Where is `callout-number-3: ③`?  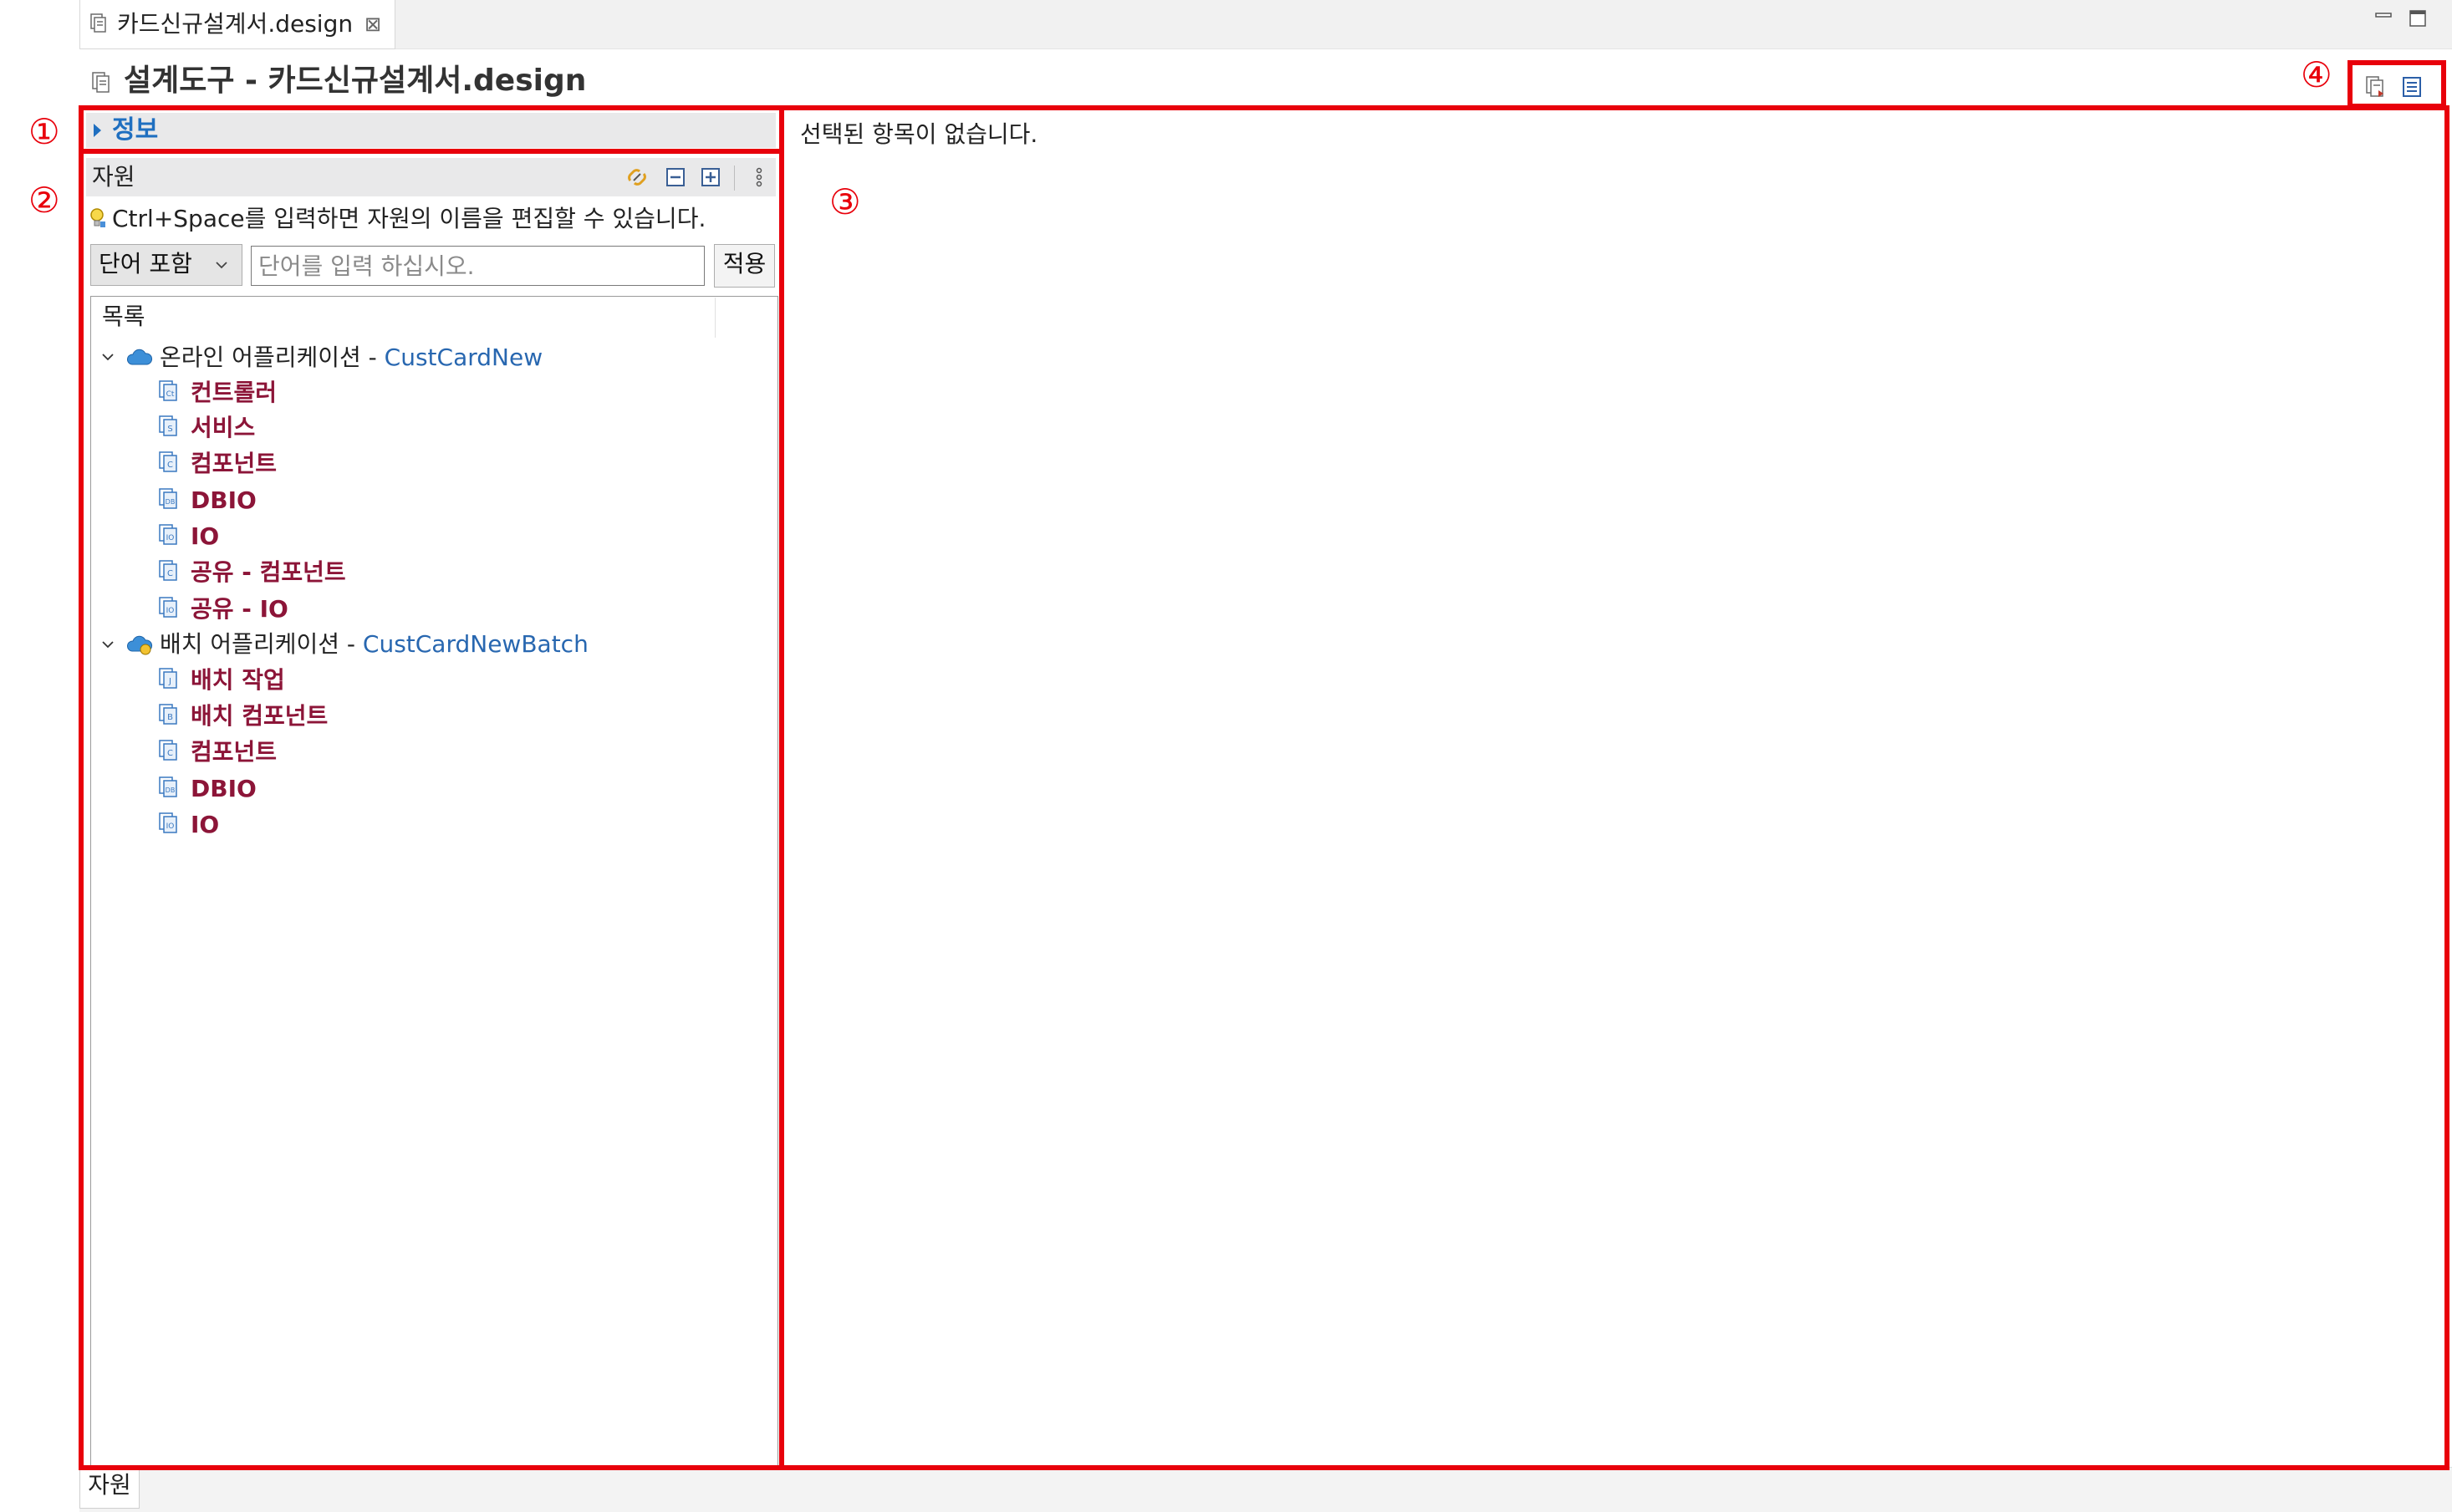
callout-number-3: ③ is located at coordinates (845, 201).